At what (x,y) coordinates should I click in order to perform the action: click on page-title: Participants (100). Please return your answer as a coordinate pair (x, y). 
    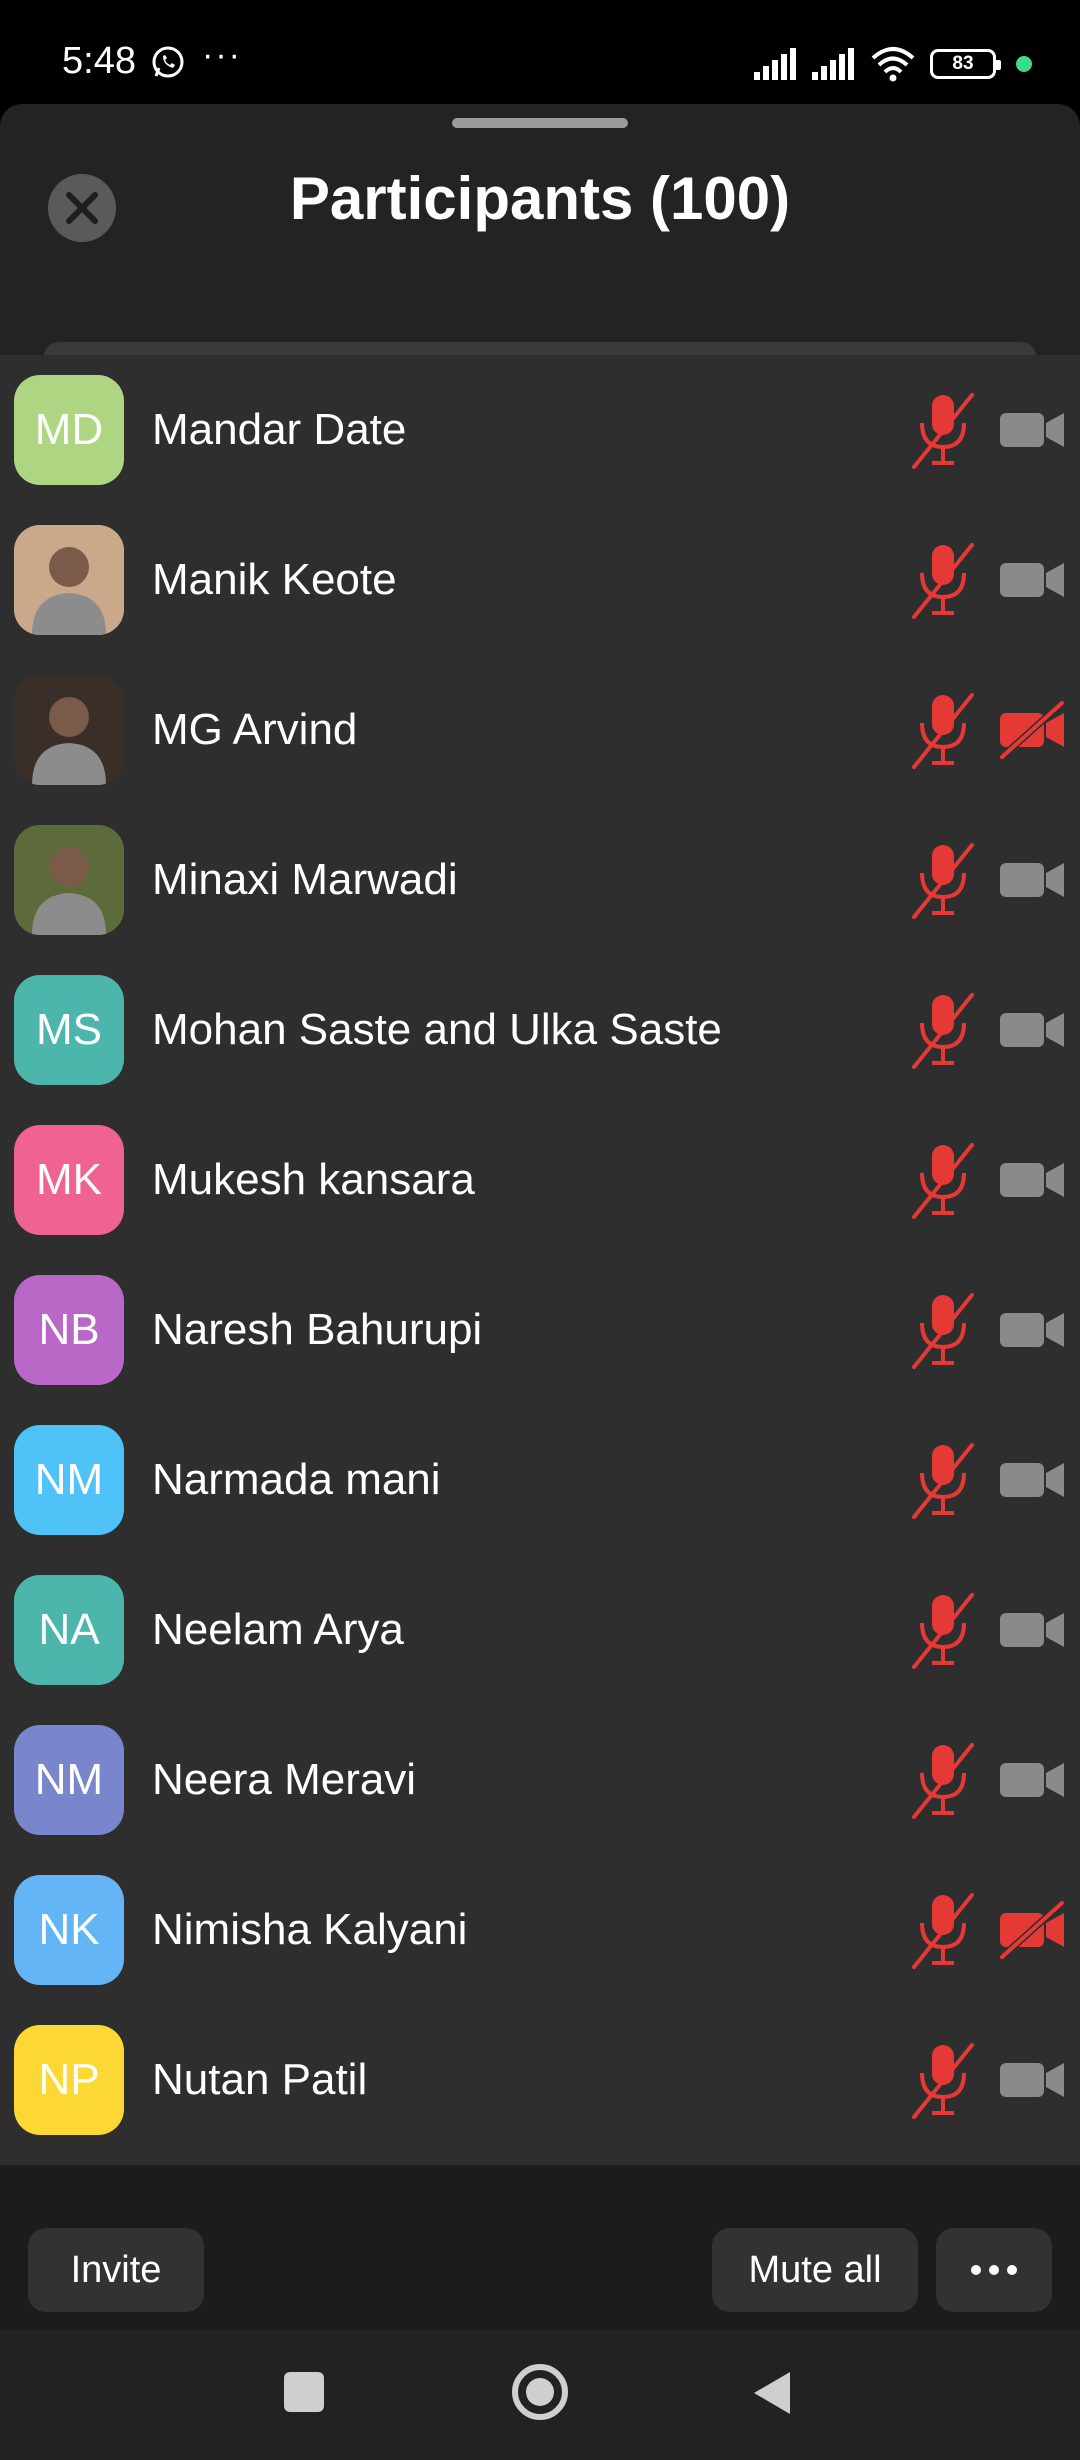
    Looking at the image, I should click on (540, 198).